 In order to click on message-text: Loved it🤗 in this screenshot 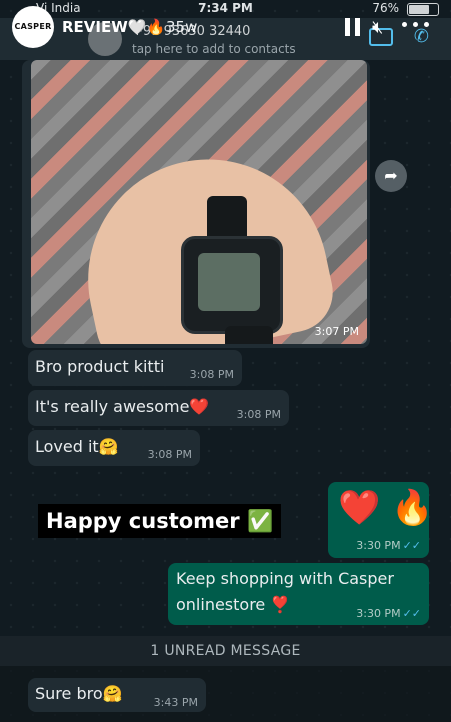, I will do `click(77, 446)`.